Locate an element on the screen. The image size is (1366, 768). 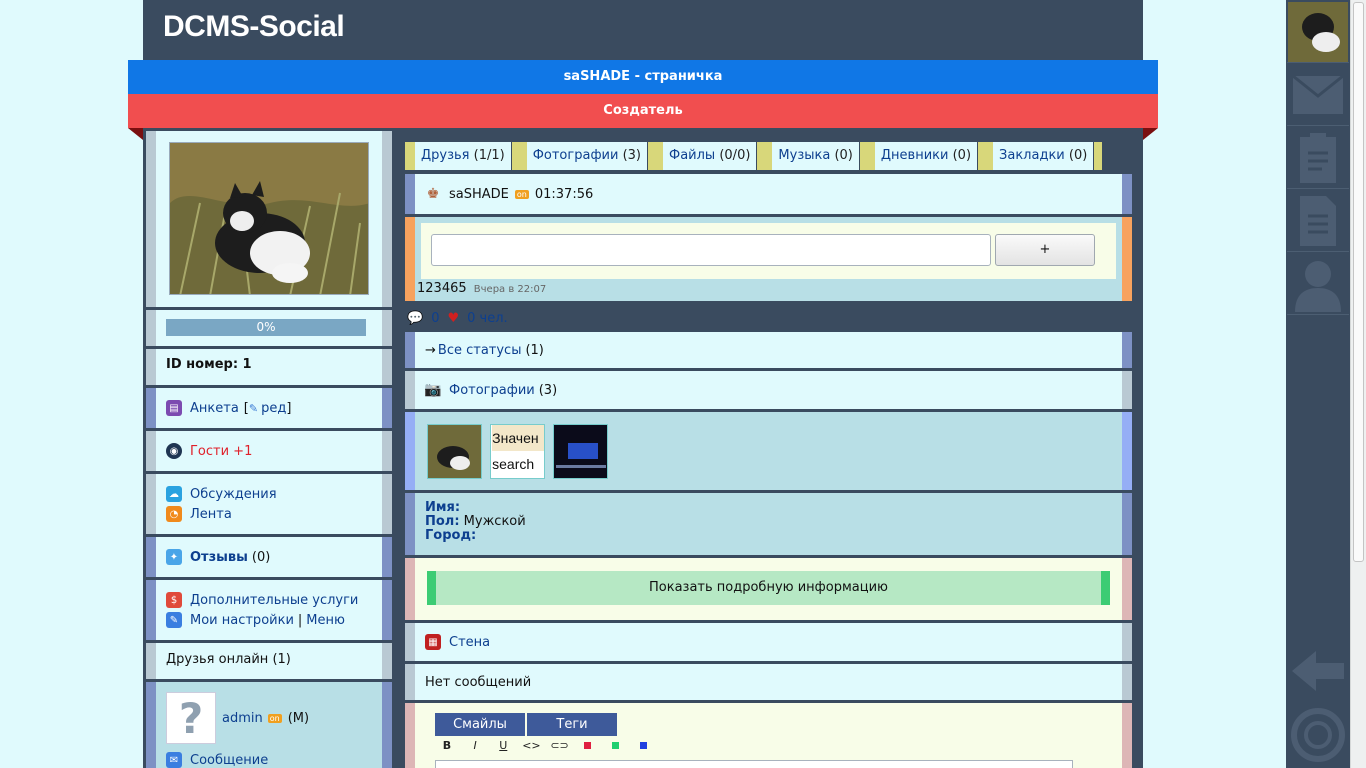
wall-messages: Нет сообщений is located at coordinates (768, 682).